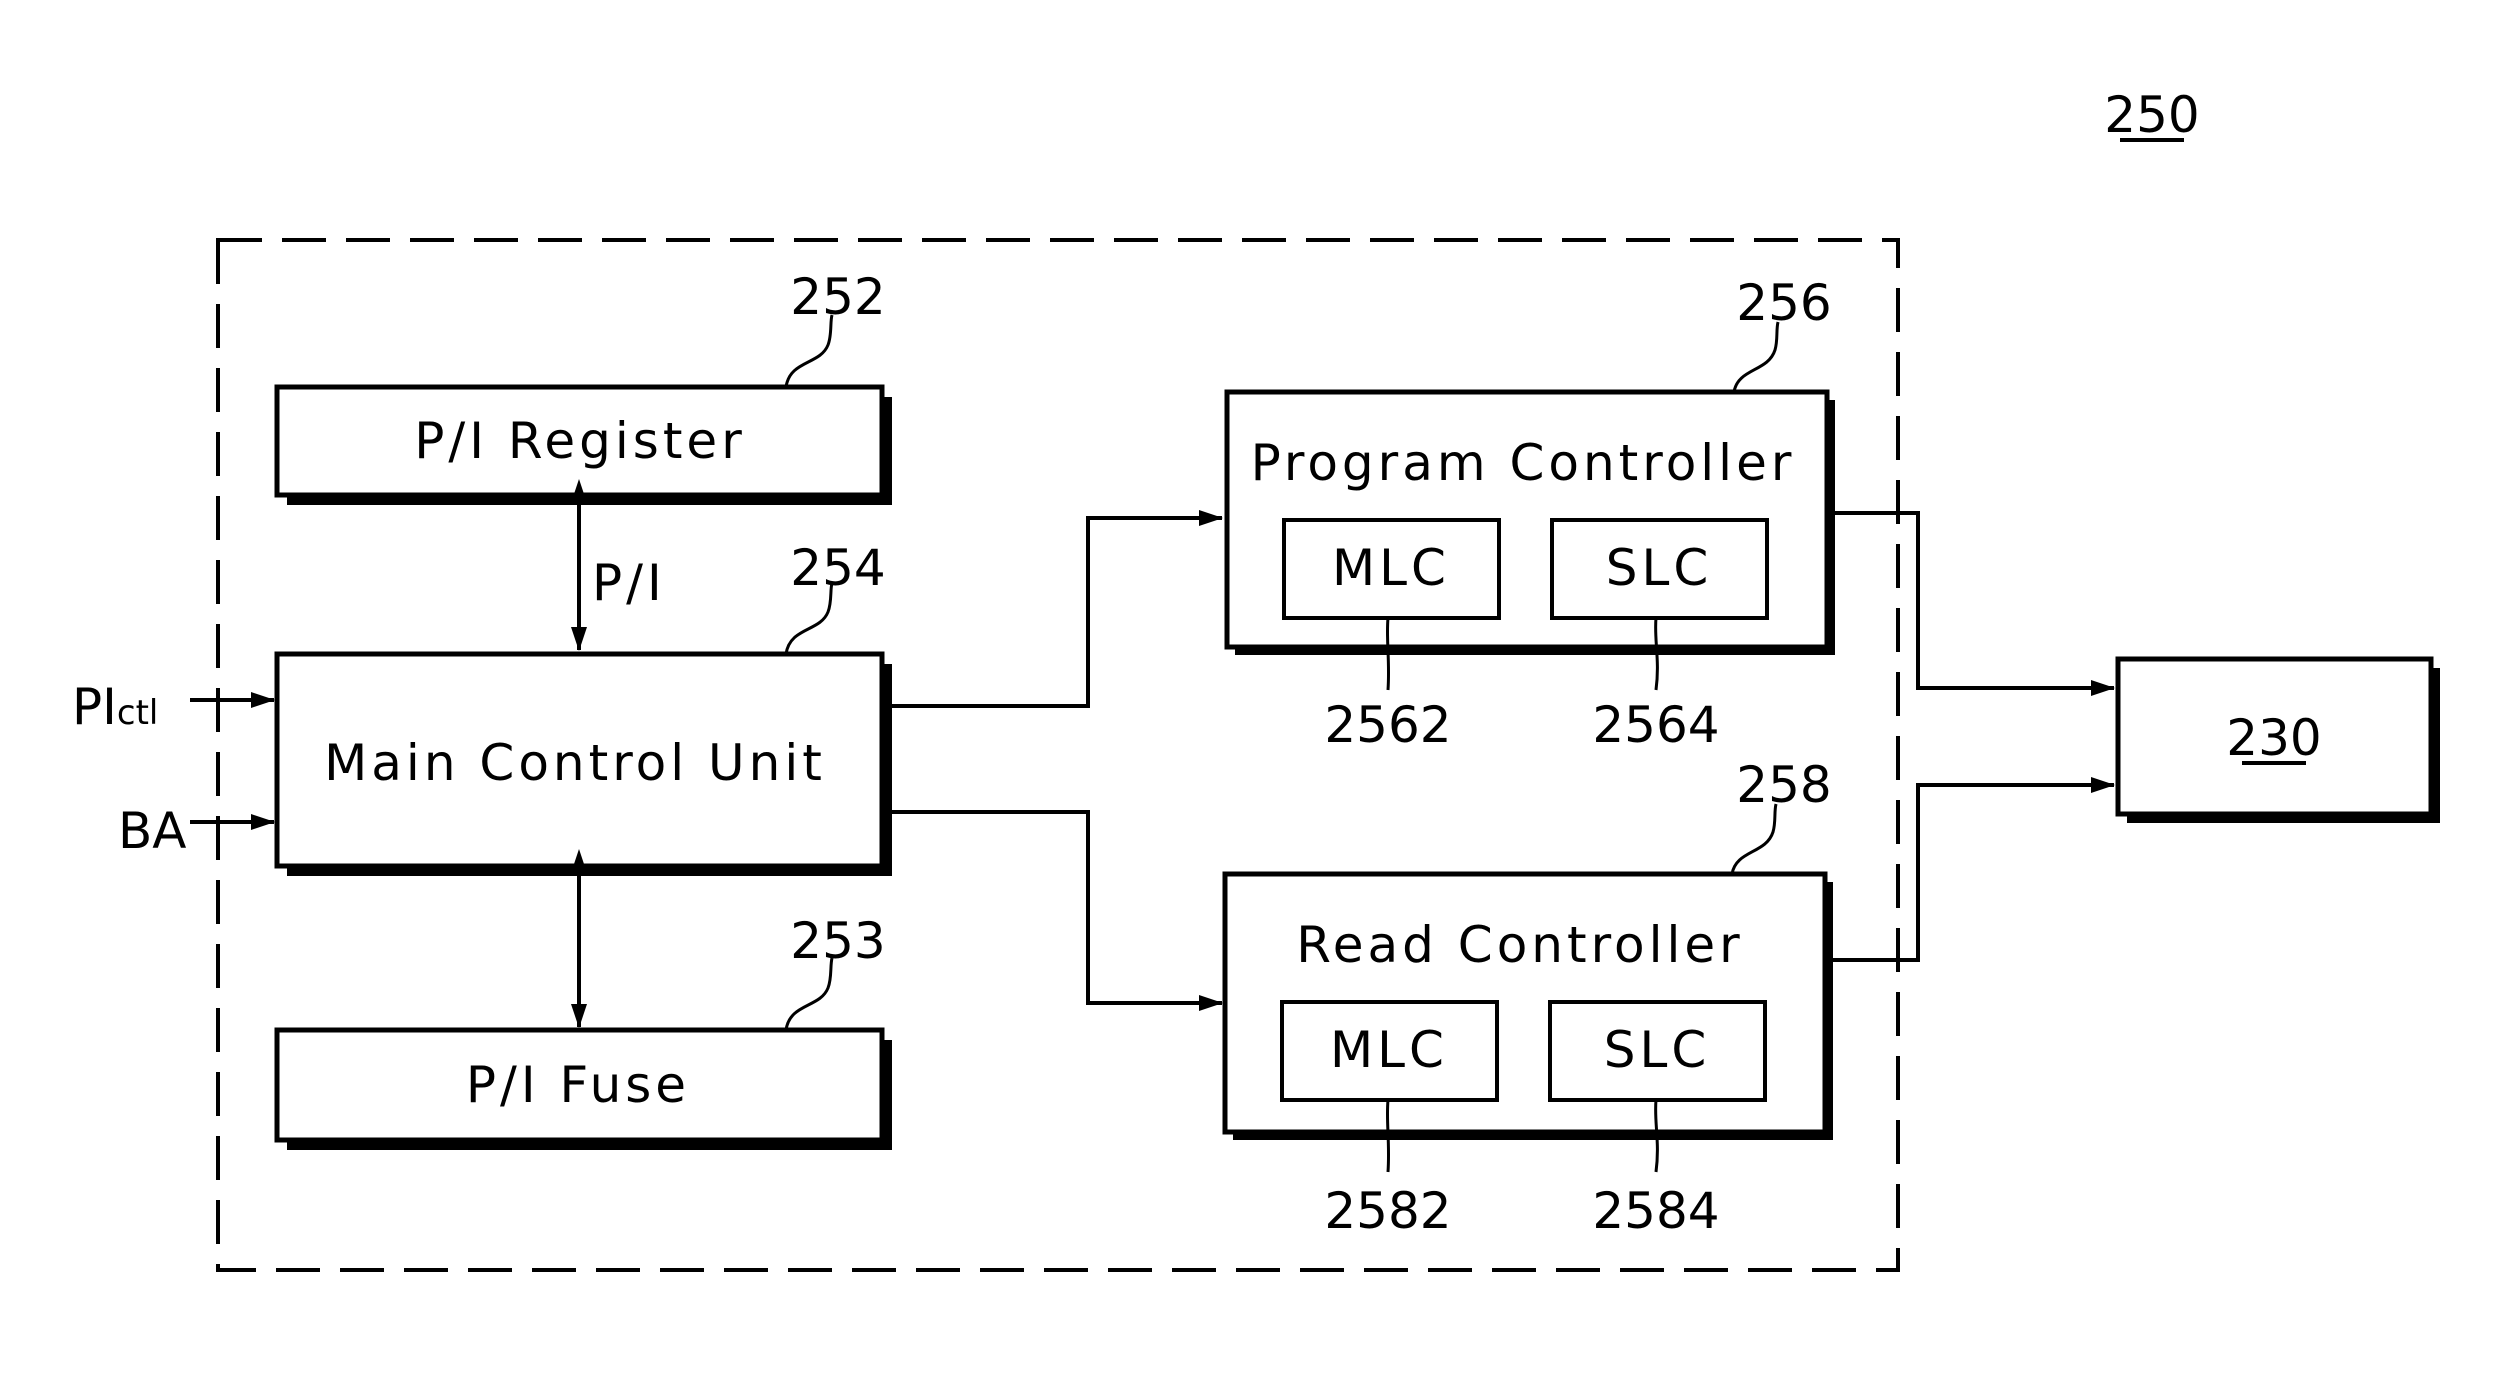 This screenshot has width=2498, height=1391. What do you see at coordinates (578, 1085) in the screenshot?
I see `pi-fuse-label: P/I Fuse` at bounding box center [578, 1085].